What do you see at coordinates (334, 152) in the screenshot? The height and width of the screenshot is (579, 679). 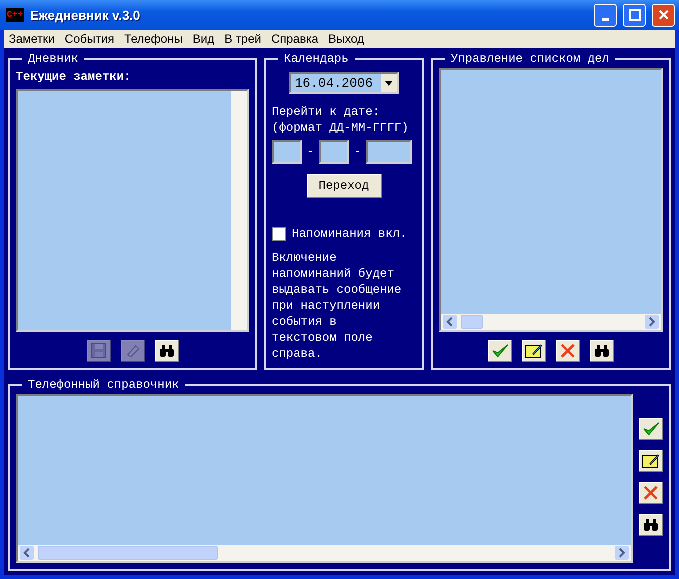 I see `month-field` at bounding box center [334, 152].